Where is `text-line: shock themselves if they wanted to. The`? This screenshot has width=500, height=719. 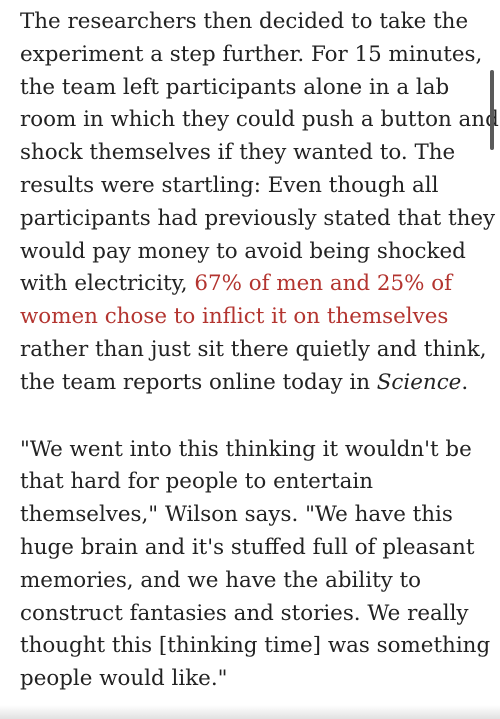 text-line: shock themselves if they wanted to. The is located at coordinates (238, 153).